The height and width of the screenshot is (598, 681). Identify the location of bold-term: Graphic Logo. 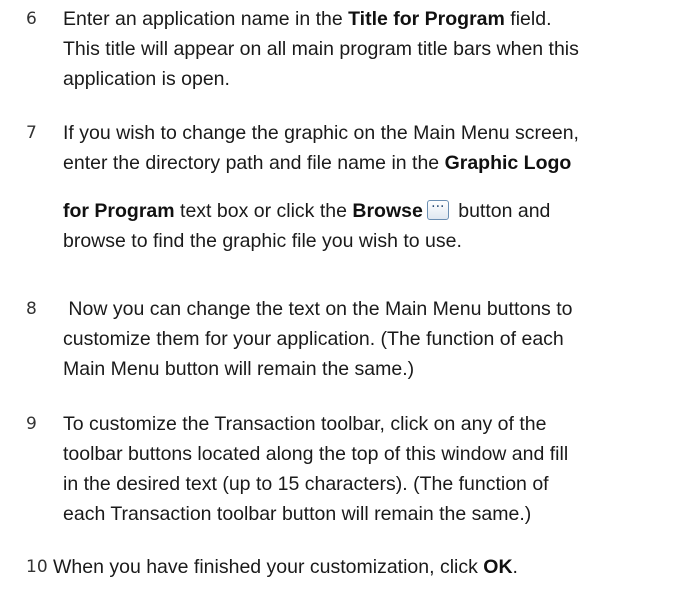
(508, 163).